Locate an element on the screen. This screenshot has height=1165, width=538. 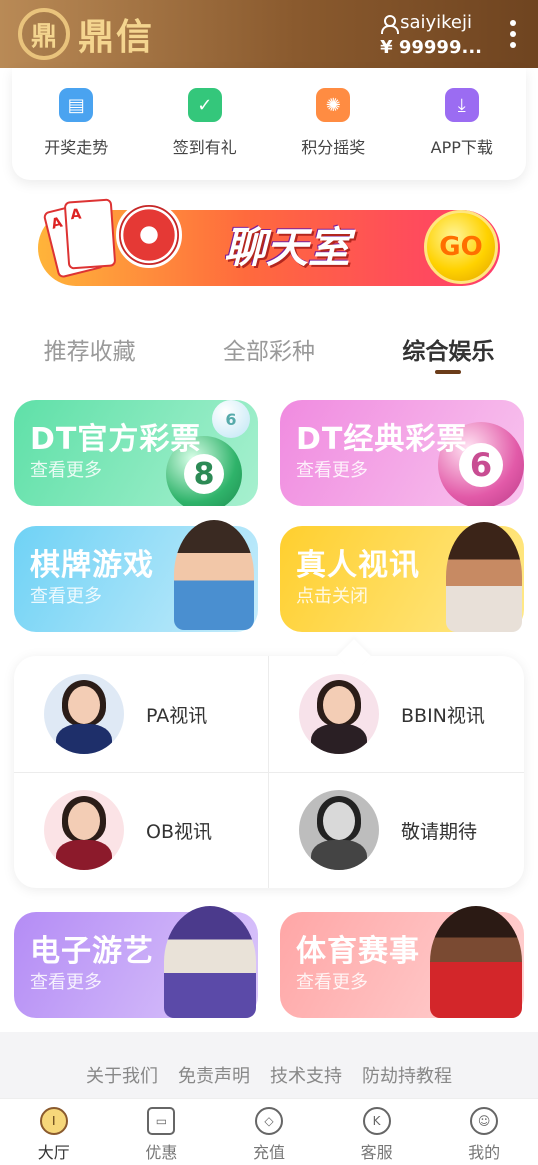
go-button: GO is located at coordinates (461, 247).